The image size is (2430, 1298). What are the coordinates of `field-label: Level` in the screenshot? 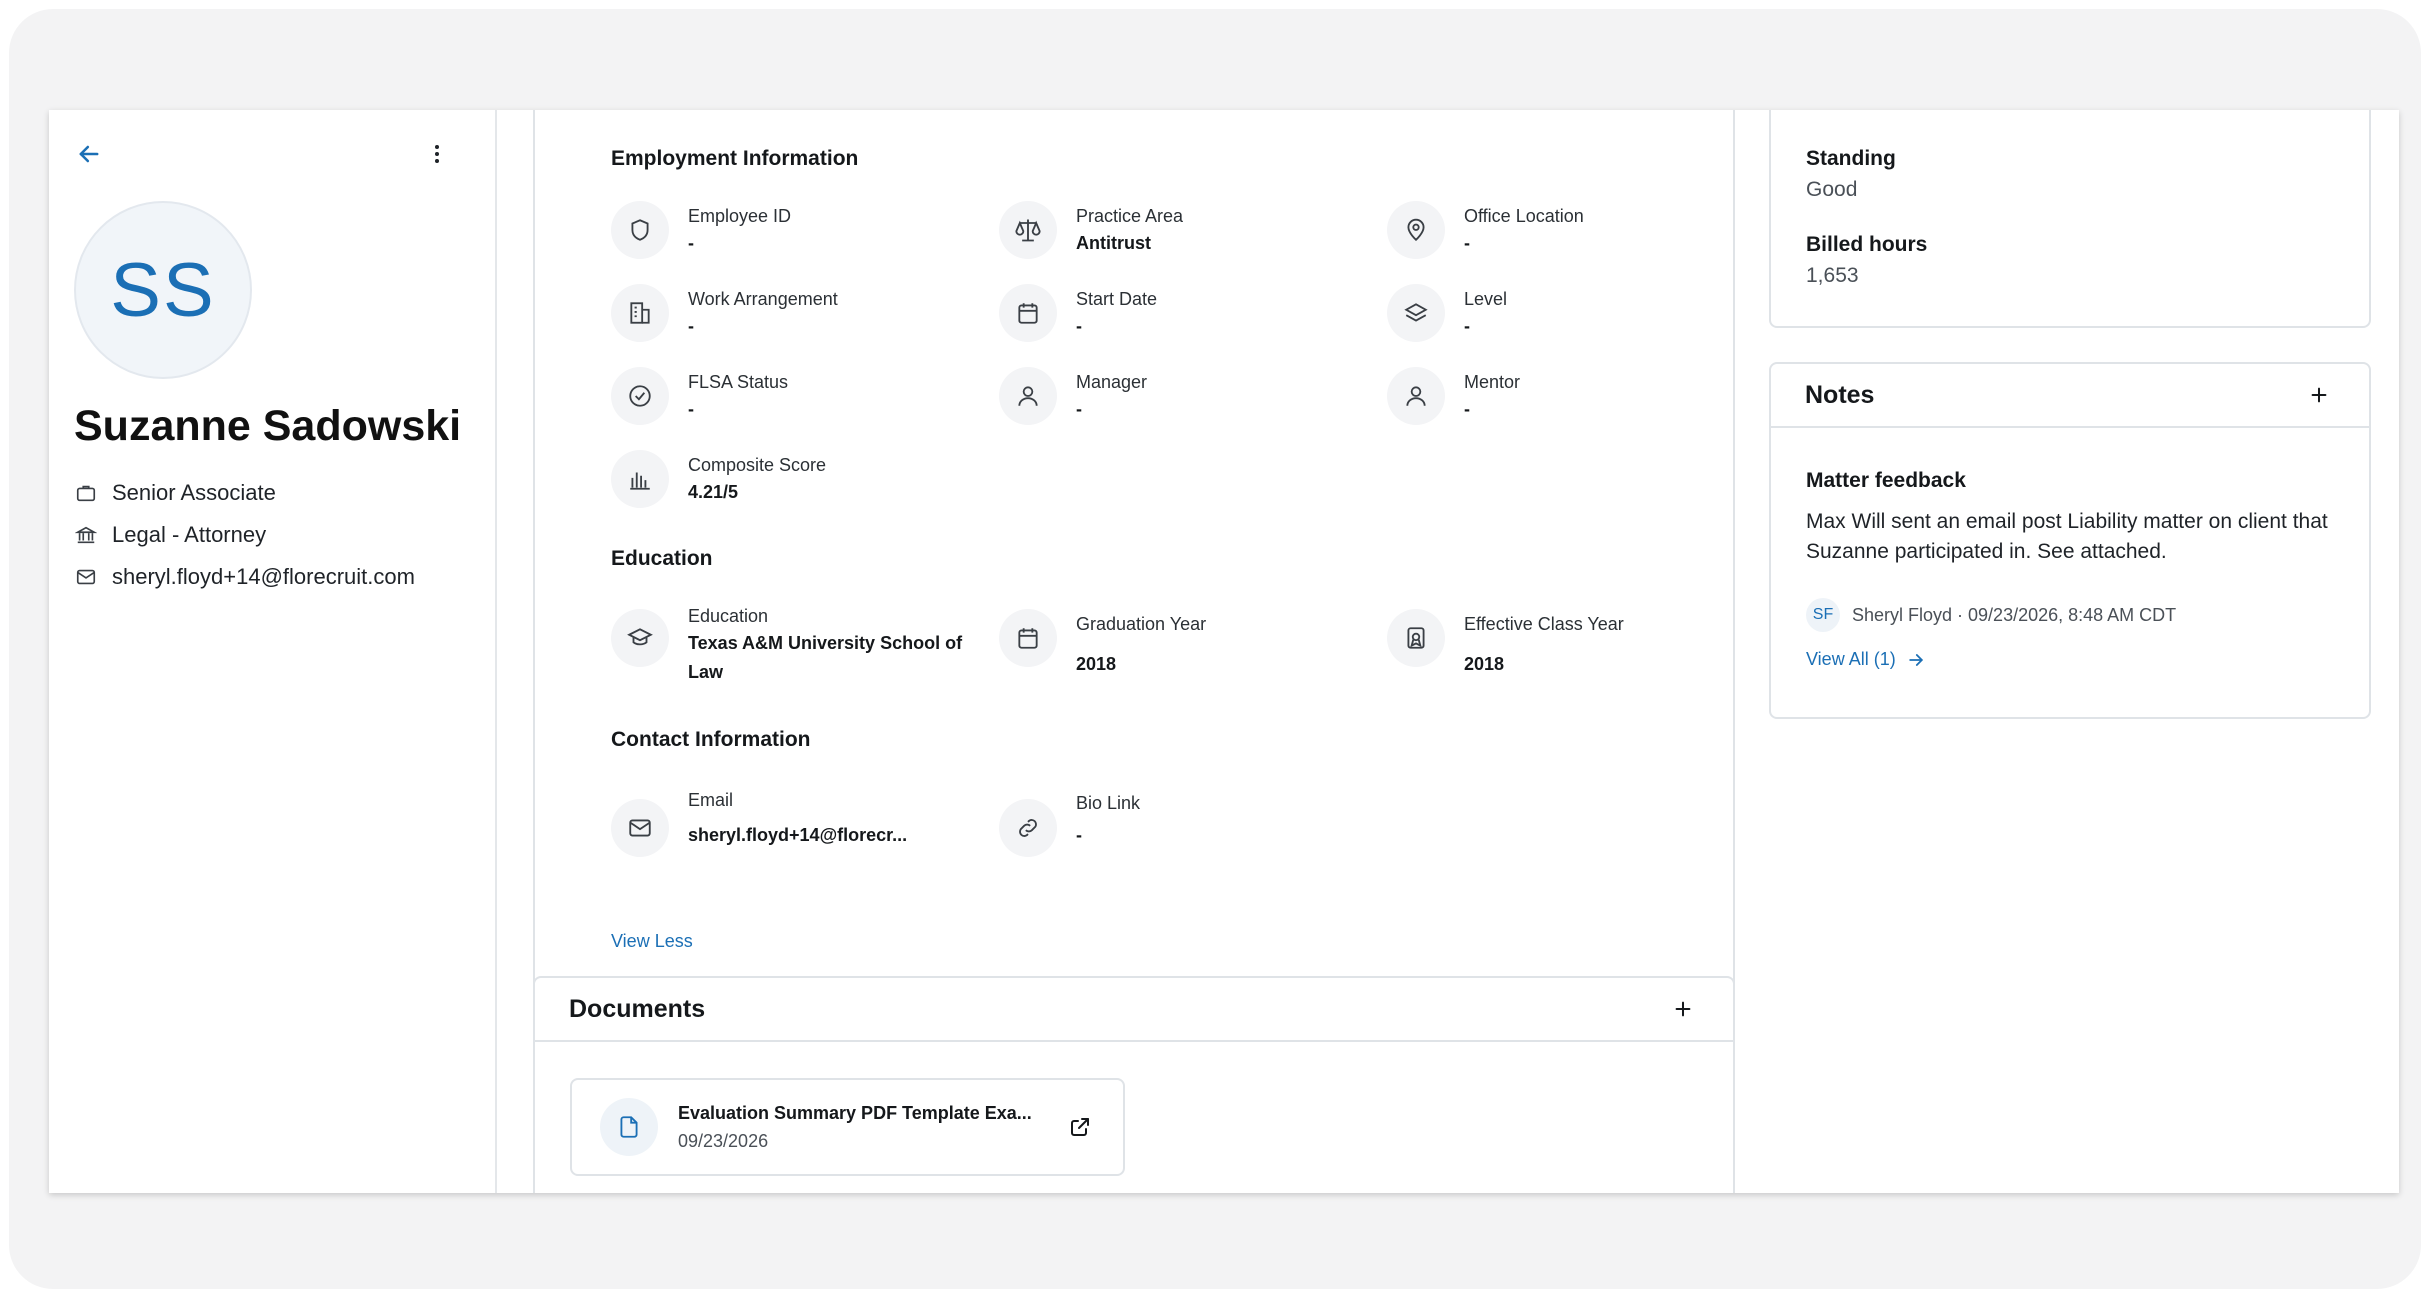 It's located at (1486, 299).